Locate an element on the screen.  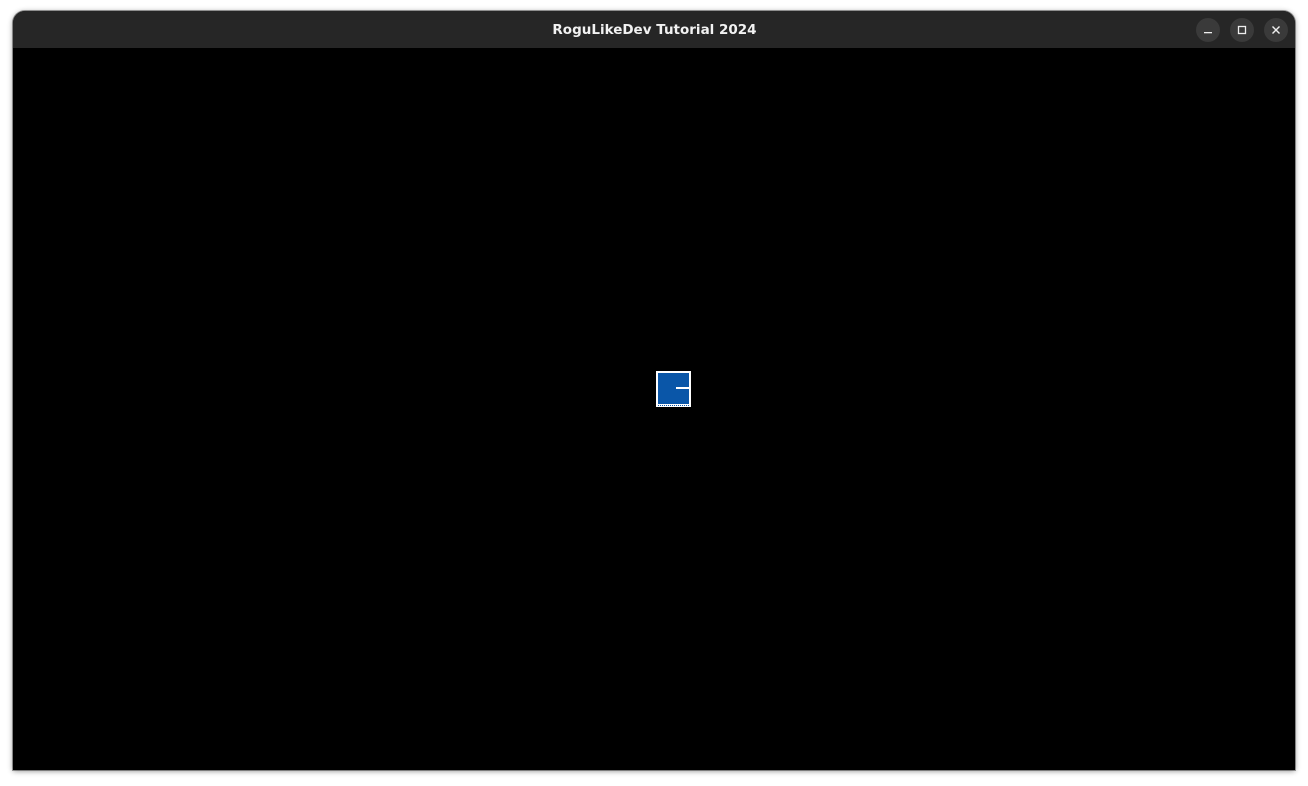
maximize-icon is located at coordinates (1242, 30).